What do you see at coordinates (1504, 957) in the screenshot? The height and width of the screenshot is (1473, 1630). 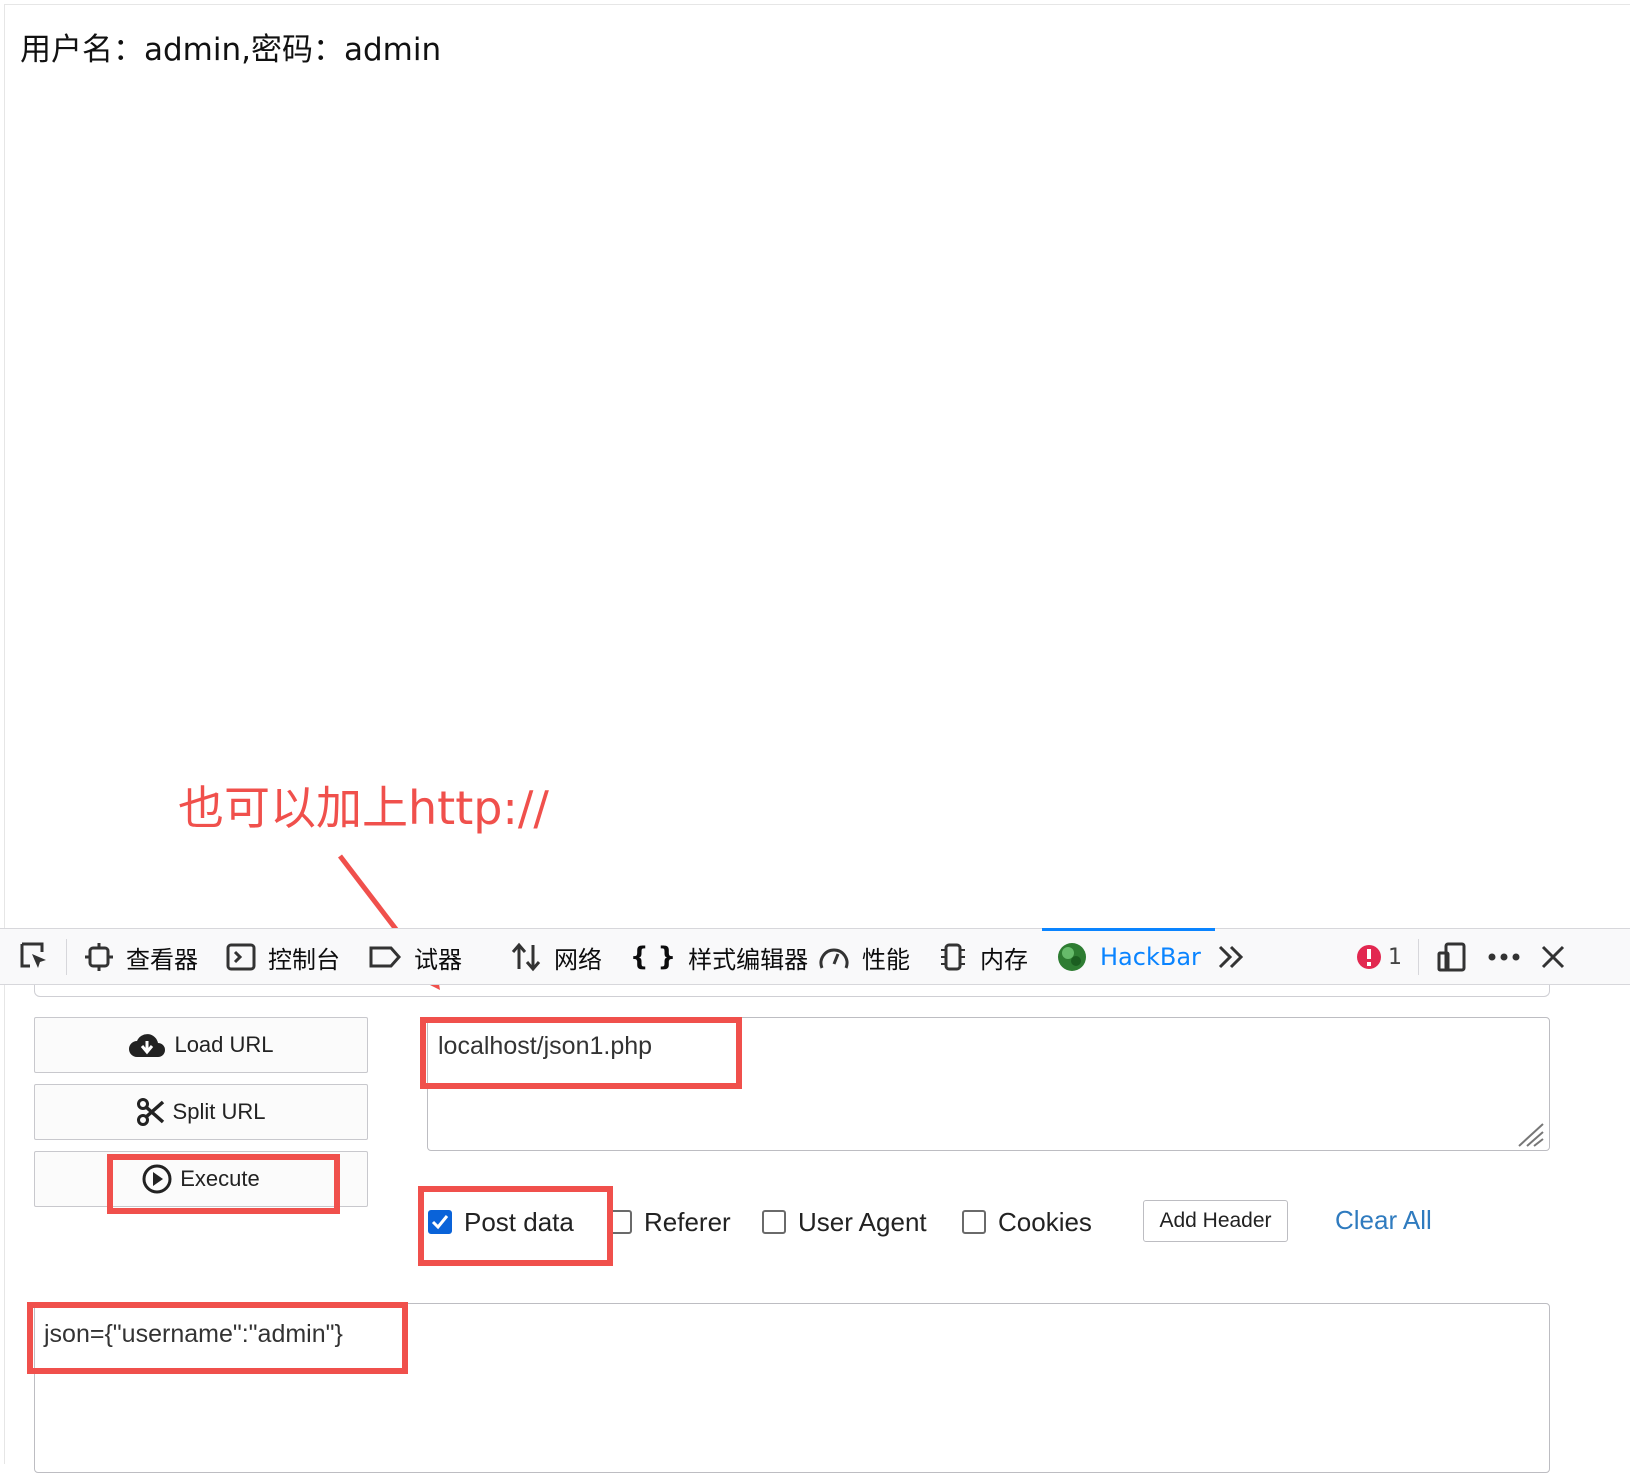 I see `ellipsis-icon` at bounding box center [1504, 957].